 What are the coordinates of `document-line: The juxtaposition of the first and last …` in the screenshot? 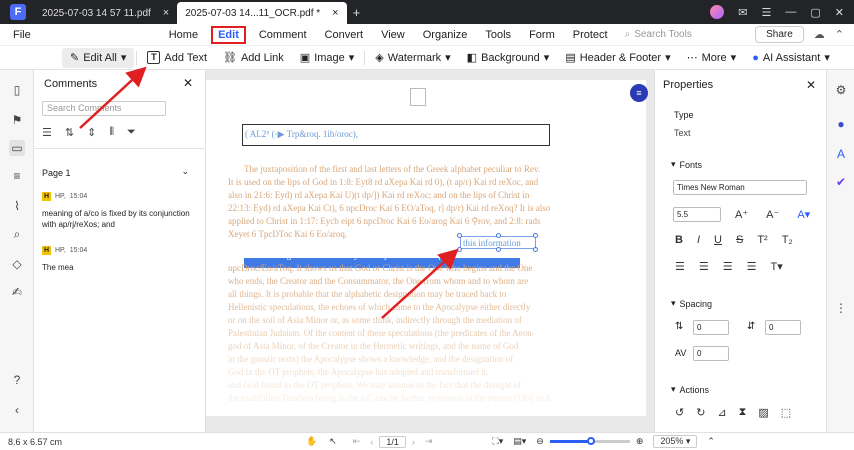 It's located at (392, 169).